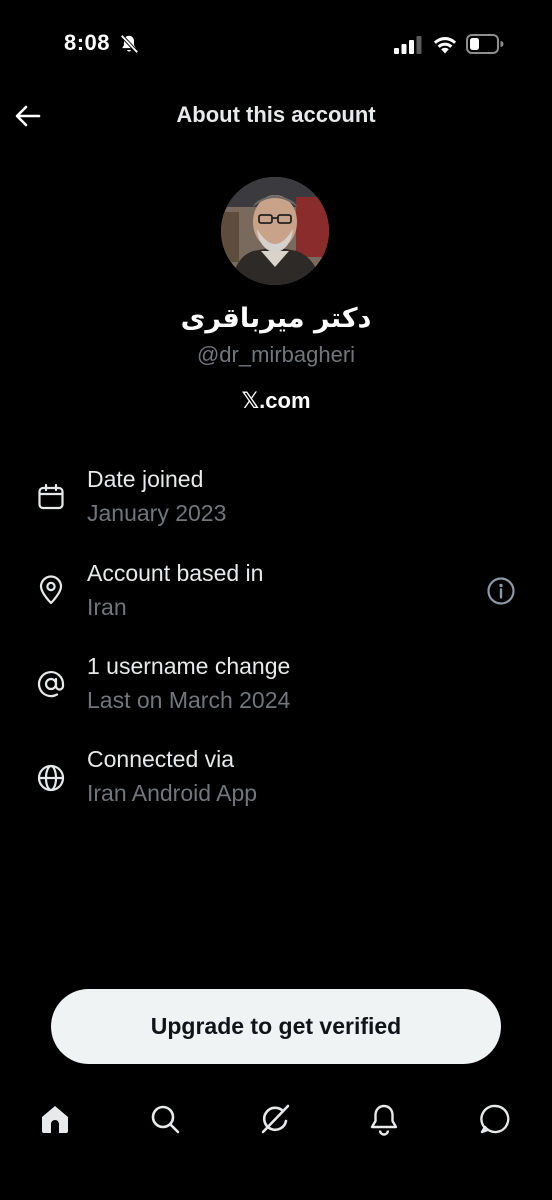  Describe the element at coordinates (485, 44) in the screenshot. I see `battery-icon` at that location.